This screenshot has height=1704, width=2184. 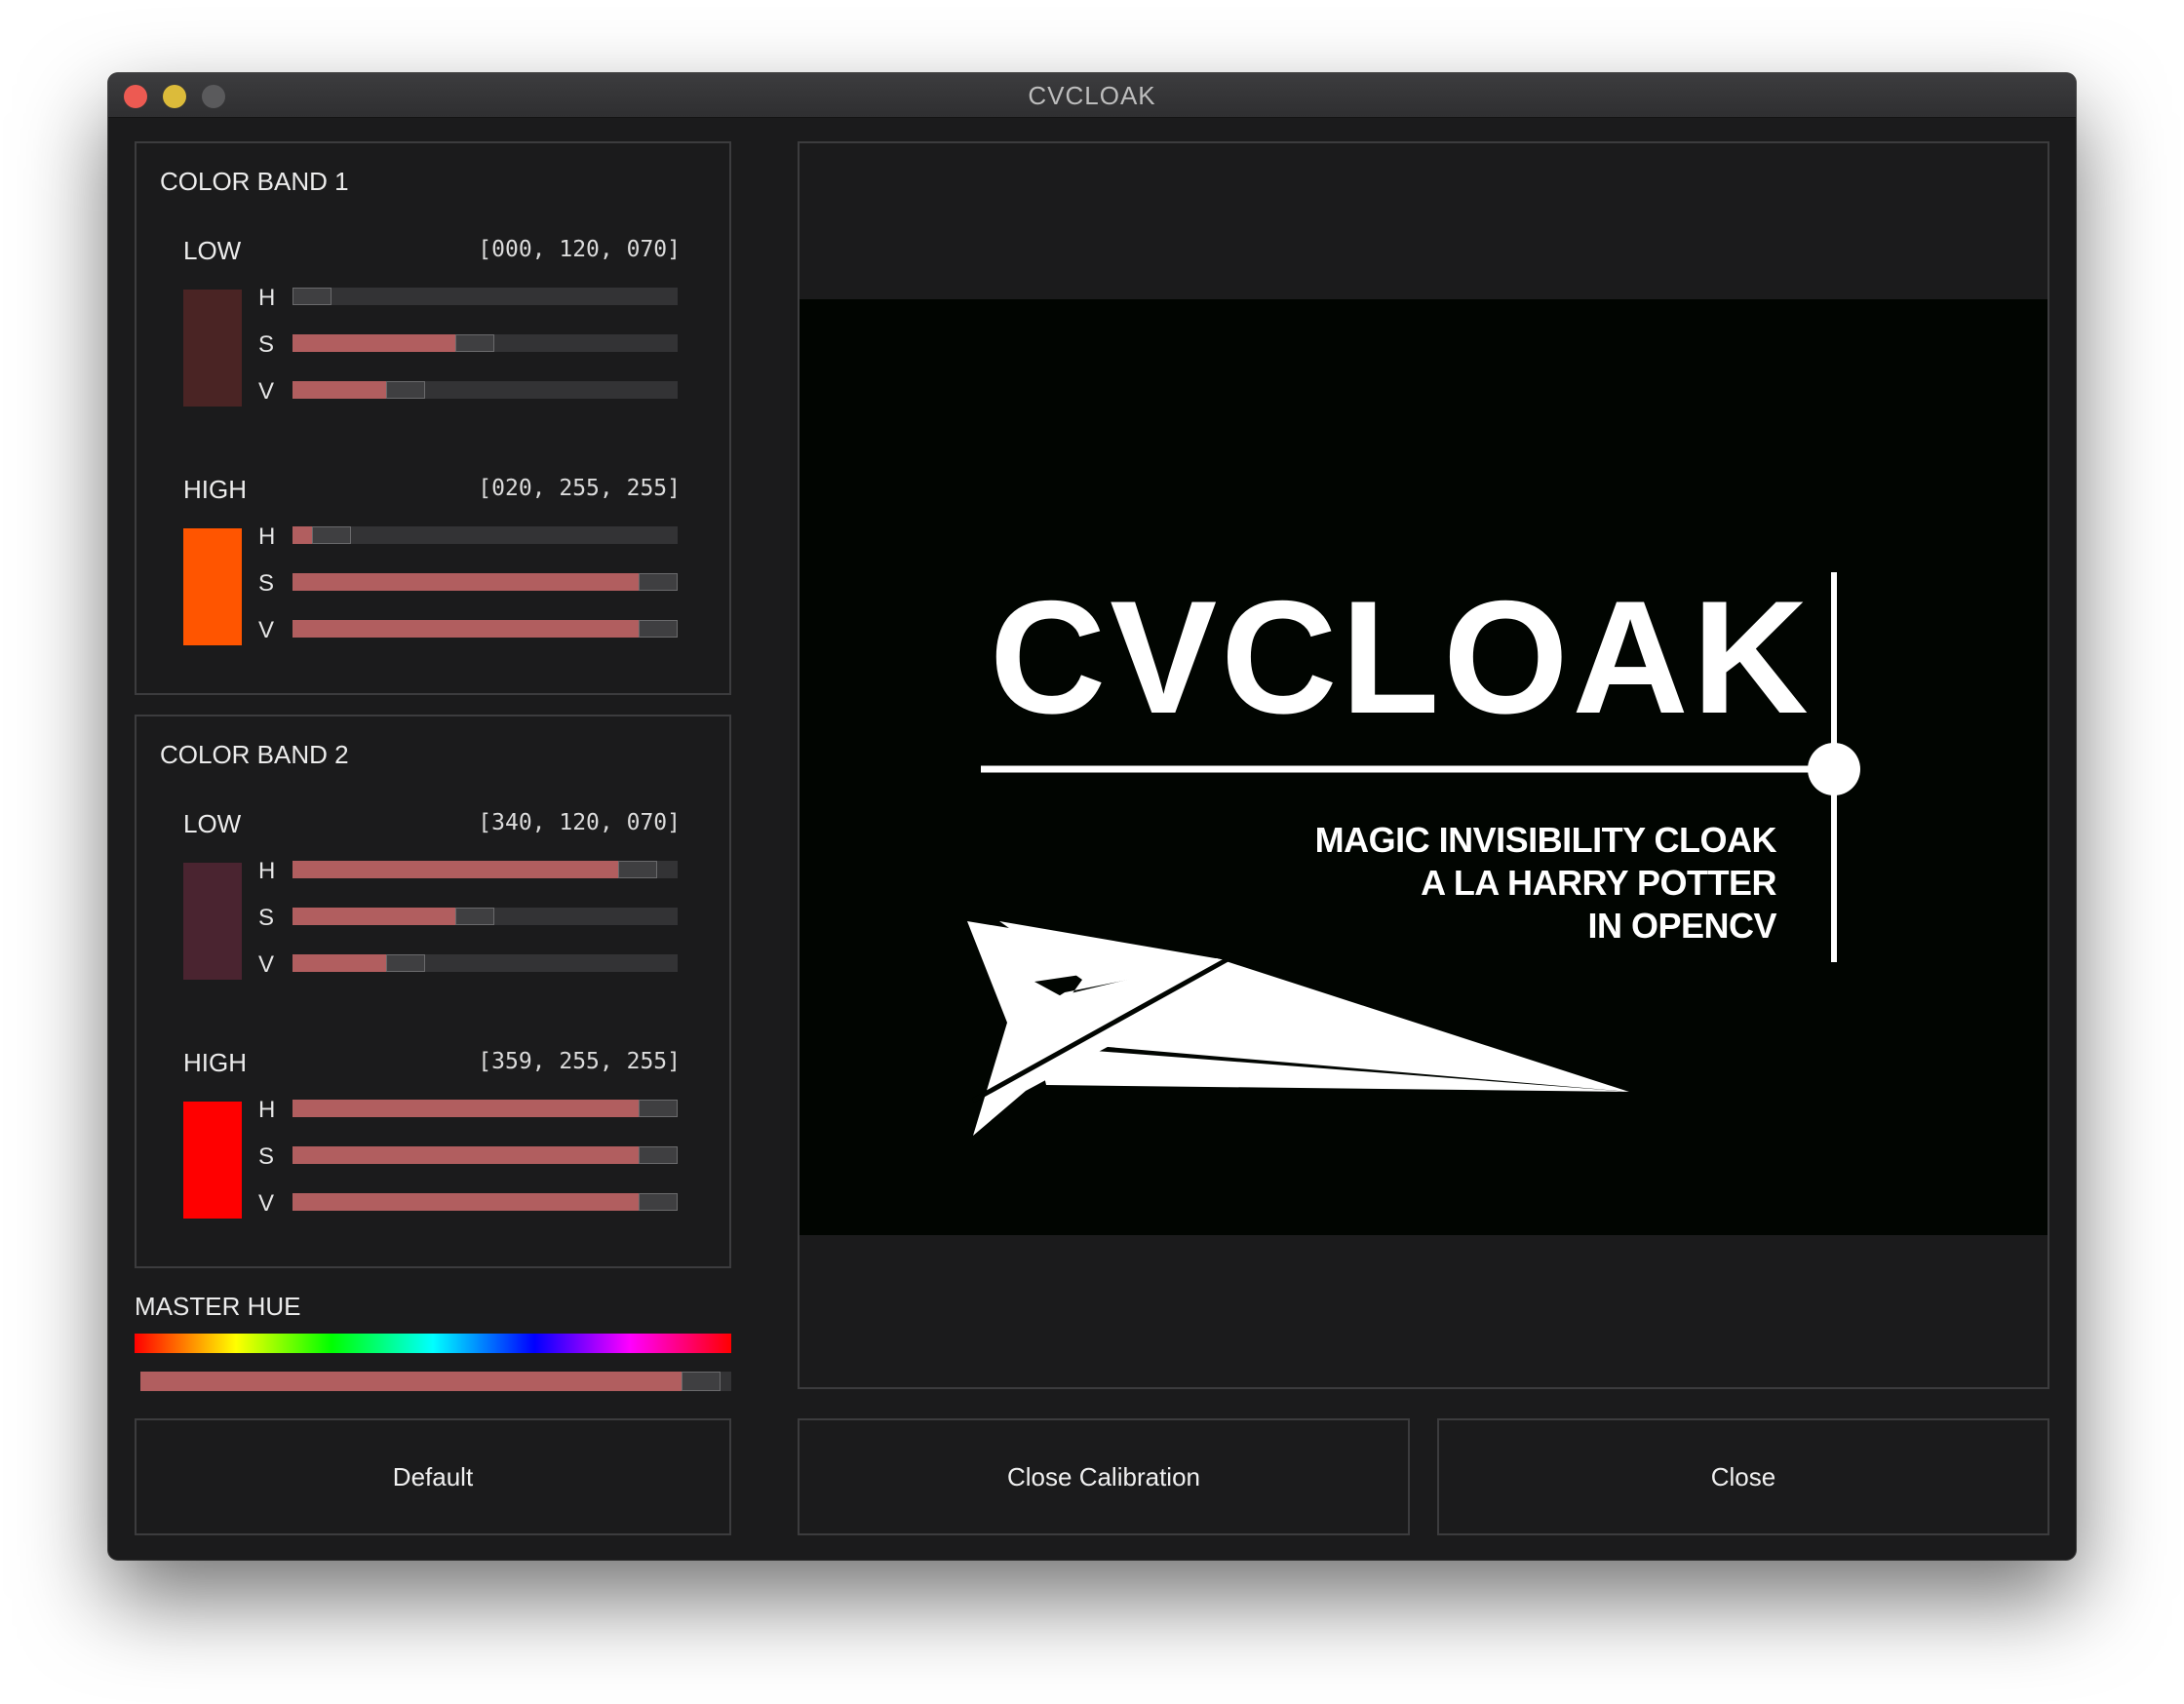 What do you see at coordinates (212, 921) in the screenshot?
I see `band2-low-swatch` at bounding box center [212, 921].